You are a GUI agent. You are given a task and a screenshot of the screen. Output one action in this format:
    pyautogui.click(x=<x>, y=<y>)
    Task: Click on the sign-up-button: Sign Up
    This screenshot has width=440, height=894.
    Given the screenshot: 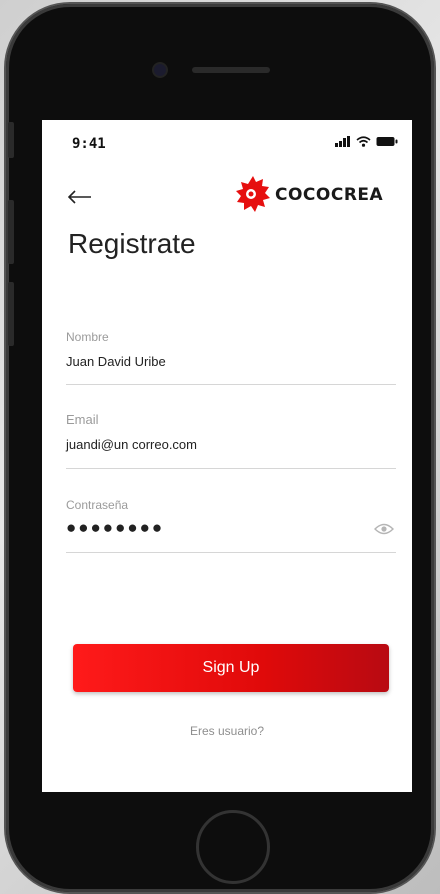 What is the action you would take?
    pyautogui.click(x=231, y=668)
    